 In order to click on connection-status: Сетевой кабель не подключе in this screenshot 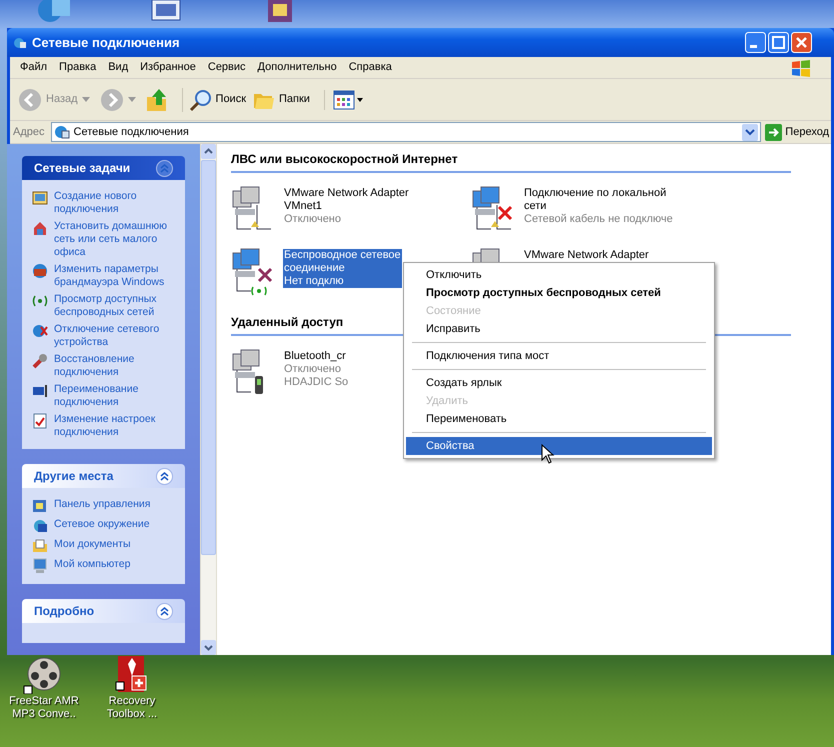, I will do `click(598, 219)`.